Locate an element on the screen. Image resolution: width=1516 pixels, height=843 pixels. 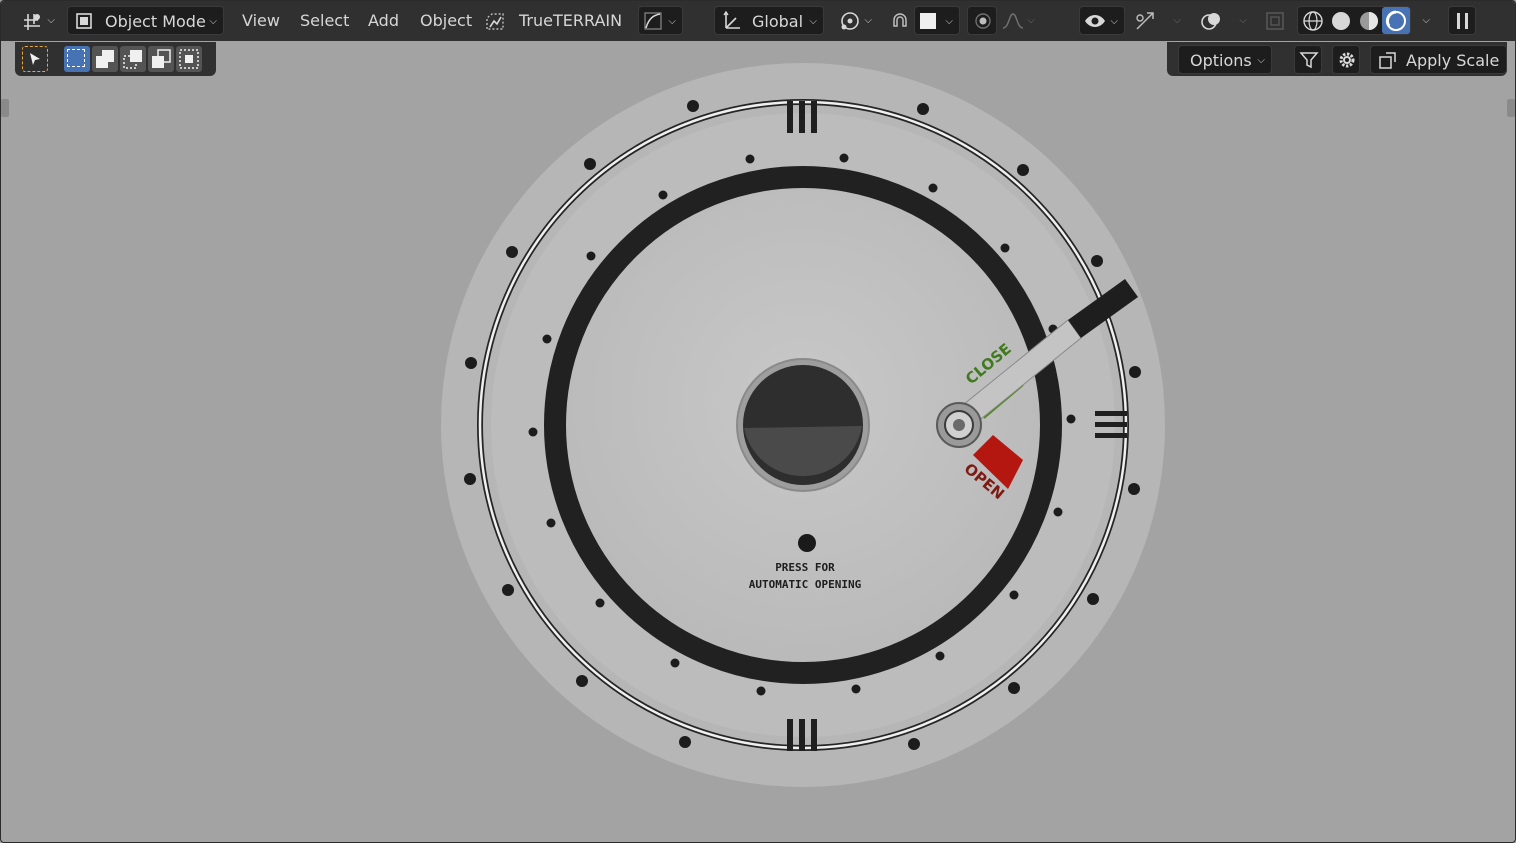
solid-shading-icon is located at coordinates (1341, 21).